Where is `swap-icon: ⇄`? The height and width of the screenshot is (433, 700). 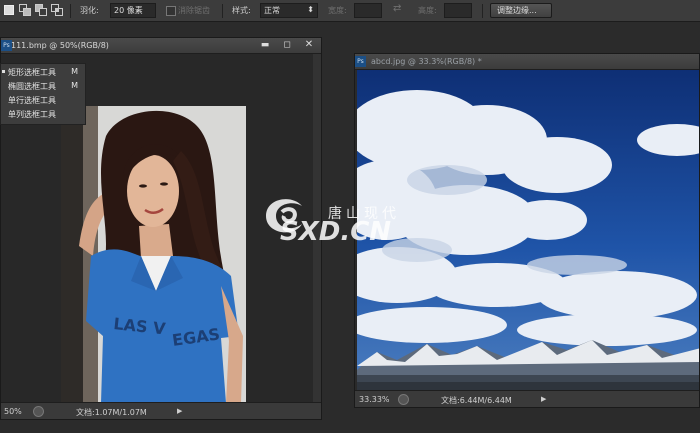
swap-icon: ⇄ is located at coordinates (397, 8).